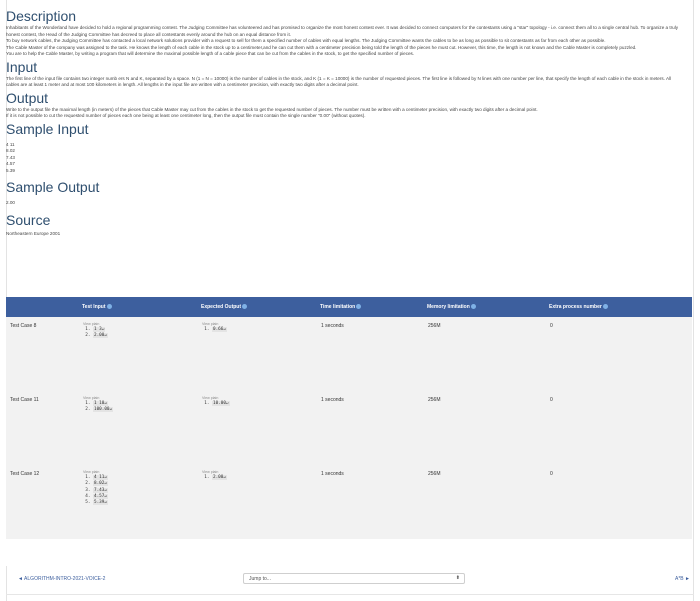 The height and width of the screenshot is (601, 700). Describe the element at coordinates (141, 490) in the screenshot. I see `test-input-code: 4 11↵ 8.02↵ 7.43↵ 4.57↵ 5.39↵` at that location.